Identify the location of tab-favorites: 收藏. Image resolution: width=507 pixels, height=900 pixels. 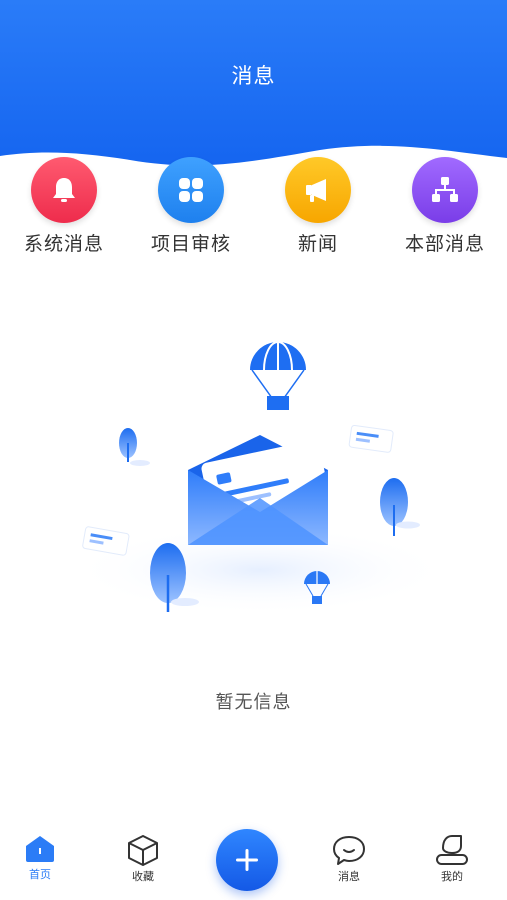
(143, 859).